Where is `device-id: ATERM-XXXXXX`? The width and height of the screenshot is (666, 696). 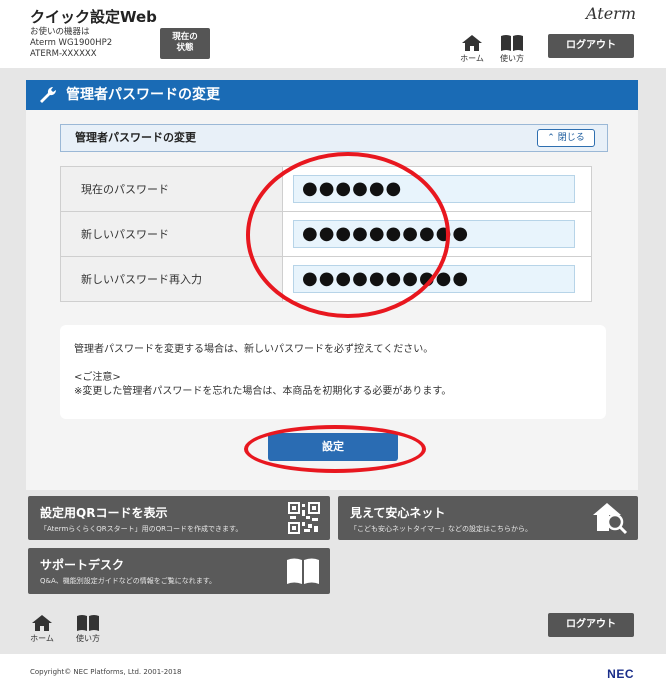
device-id: ATERM-XXXXXX is located at coordinates (63, 54).